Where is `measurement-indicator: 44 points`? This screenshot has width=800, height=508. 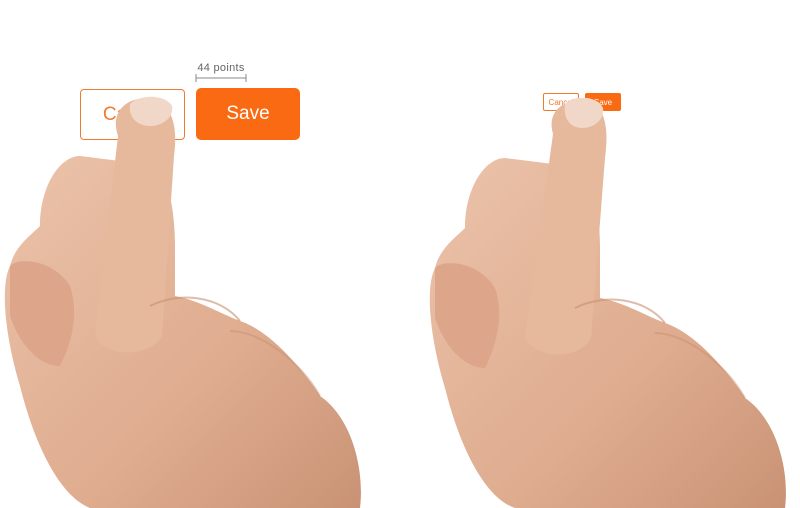
measurement-indicator: 44 points is located at coordinates (221, 72).